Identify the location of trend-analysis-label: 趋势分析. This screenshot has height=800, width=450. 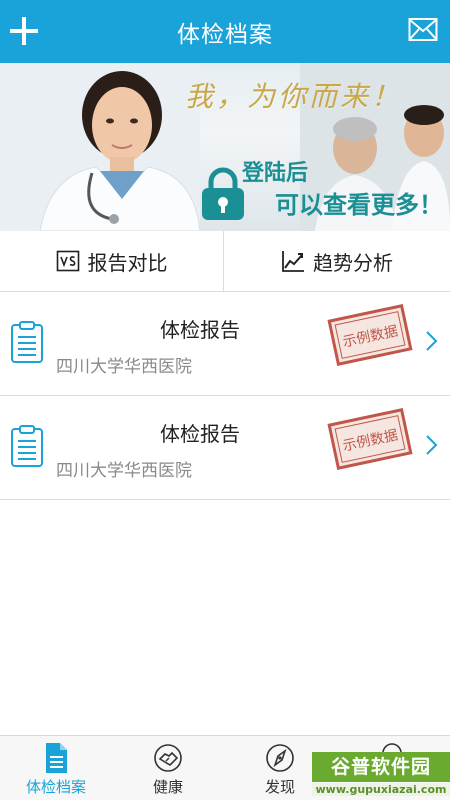
(353, 262).